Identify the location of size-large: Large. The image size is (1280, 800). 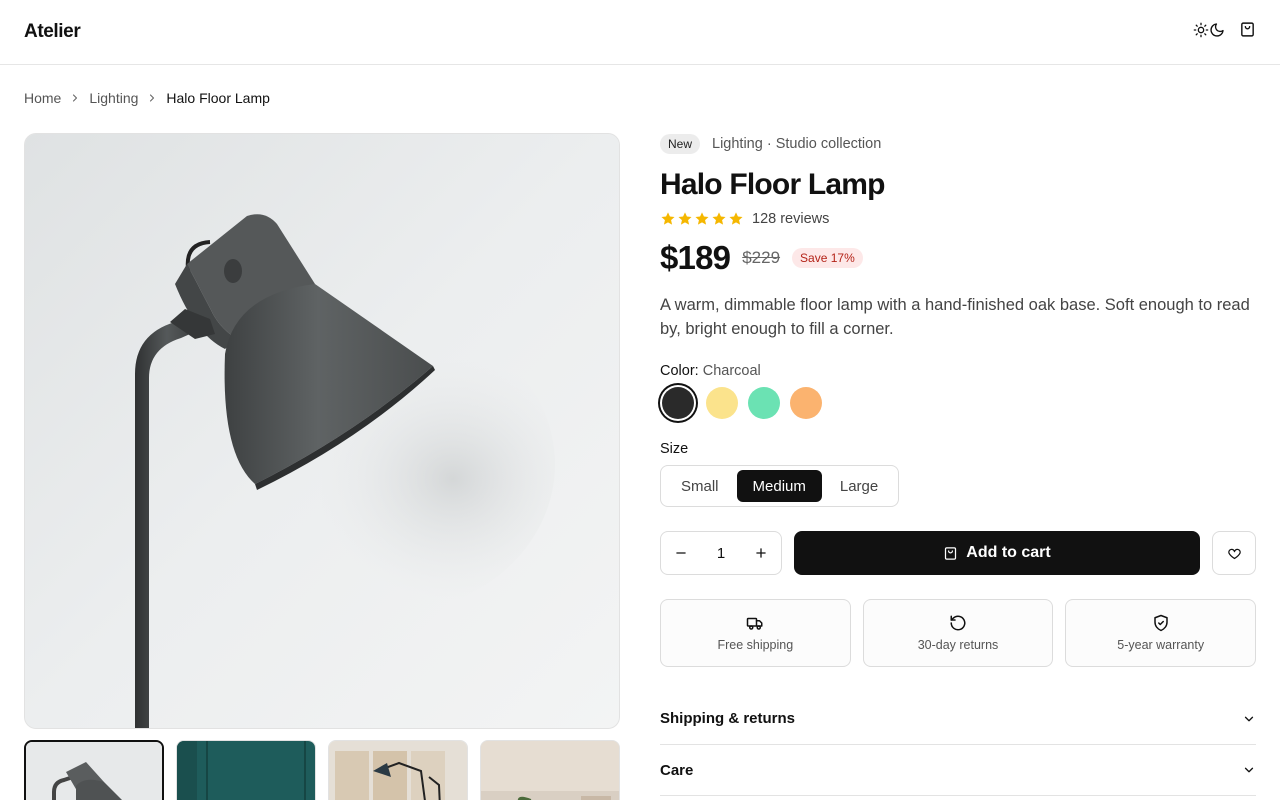
(859, 486).